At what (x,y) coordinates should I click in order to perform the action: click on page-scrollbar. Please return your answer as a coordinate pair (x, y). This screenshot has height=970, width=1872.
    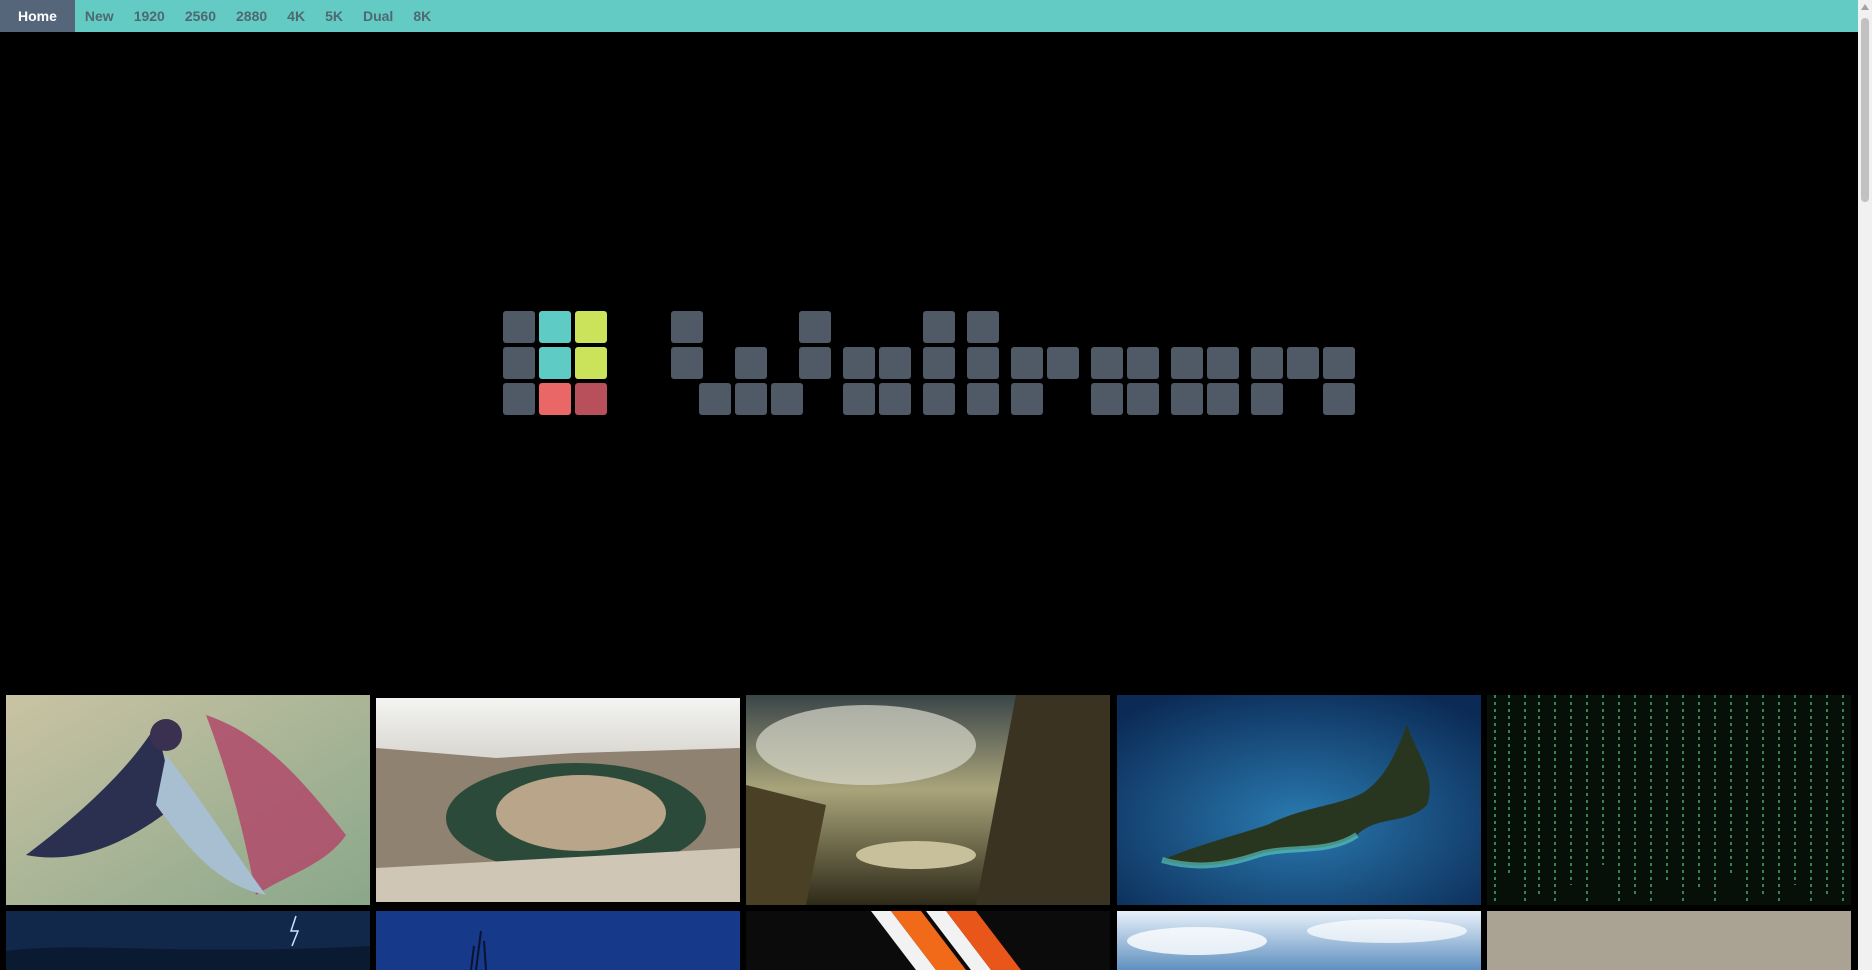
    Looking at the image, I should click on (1865, 485).